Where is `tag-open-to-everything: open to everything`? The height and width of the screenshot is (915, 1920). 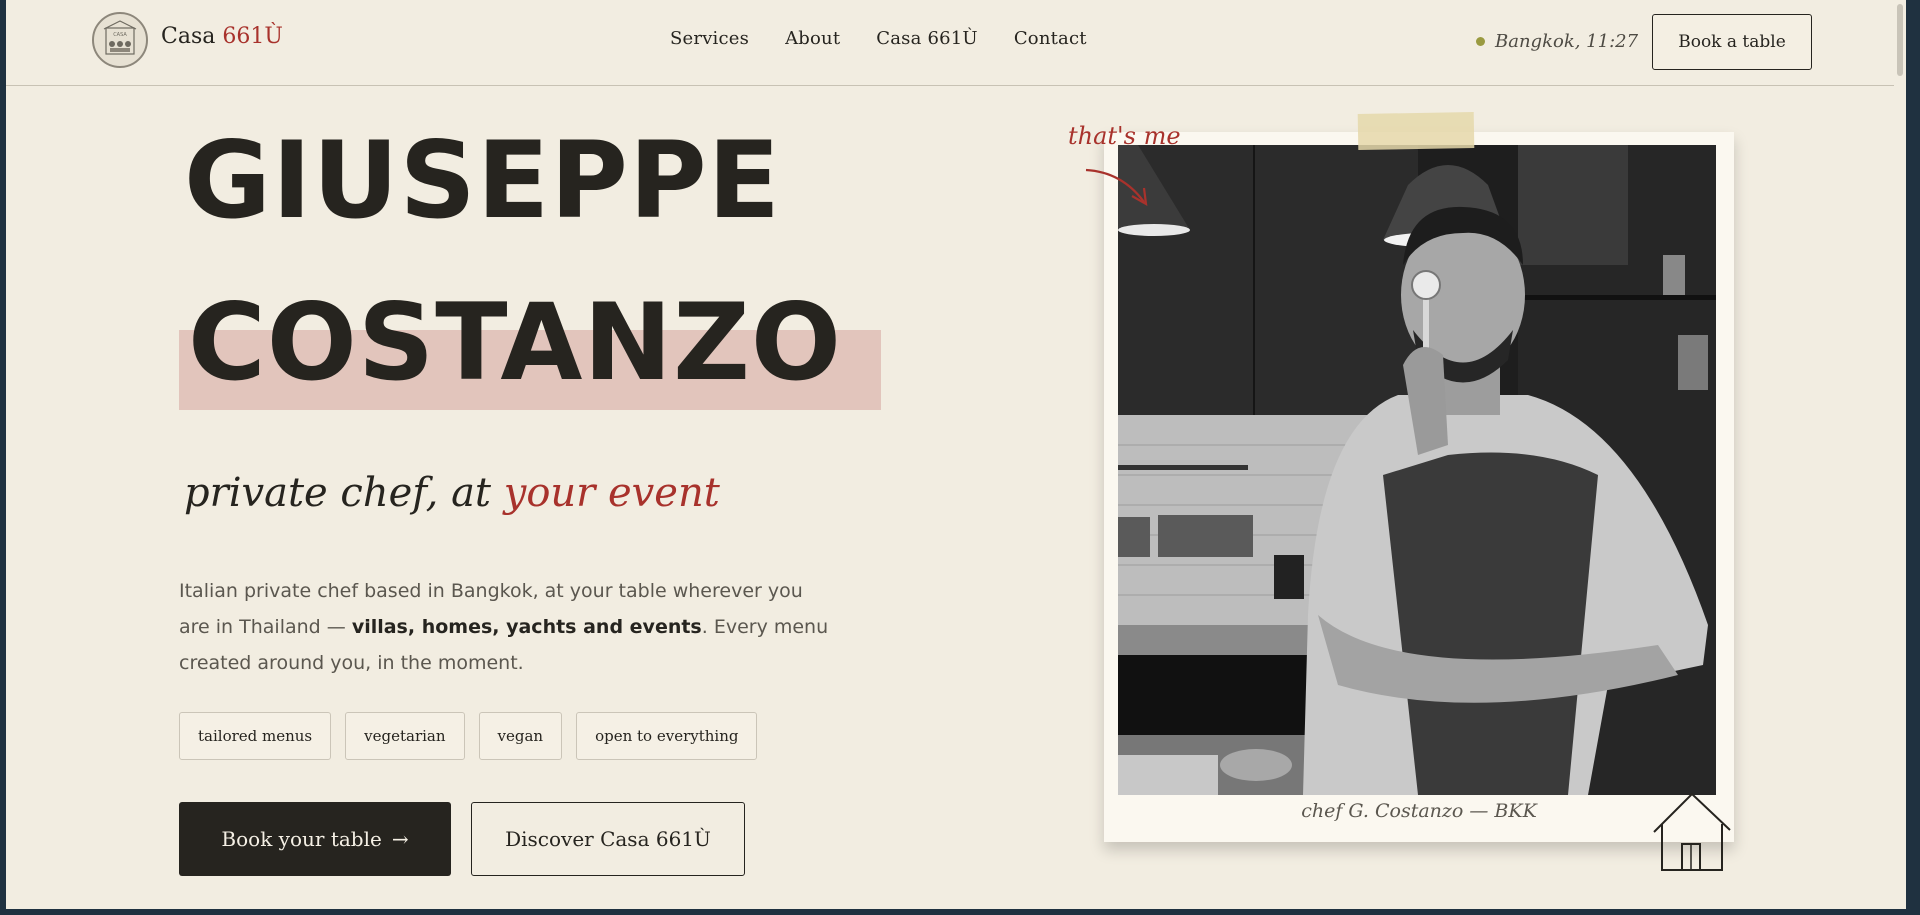
tag-open-to-everything: open to everything is located at coordinates (667, 736).